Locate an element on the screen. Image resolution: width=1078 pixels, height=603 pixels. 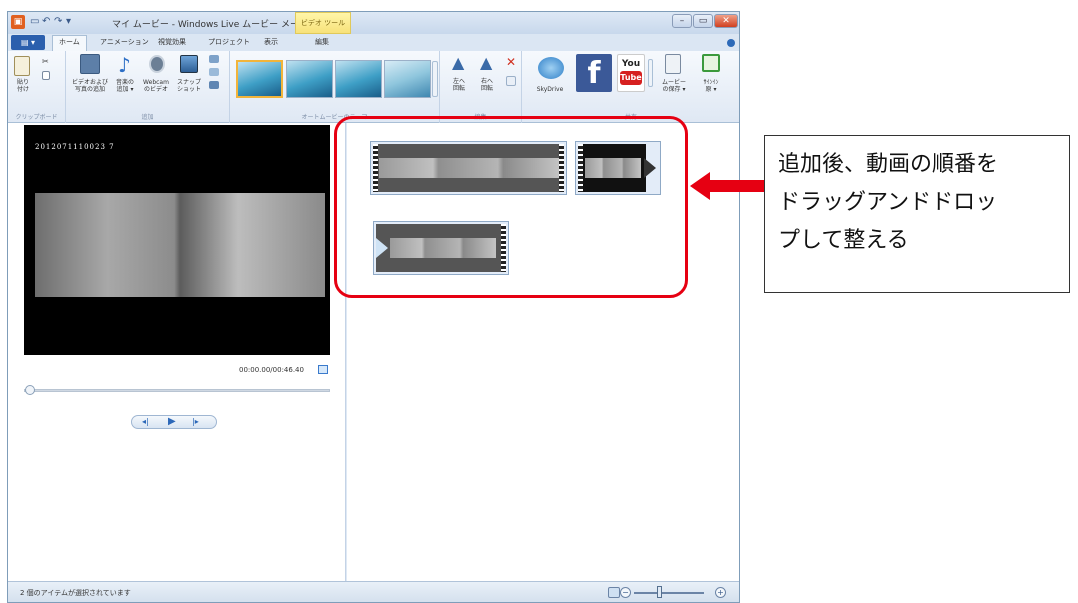
select-all-icon is located at coordinates (511, 81).